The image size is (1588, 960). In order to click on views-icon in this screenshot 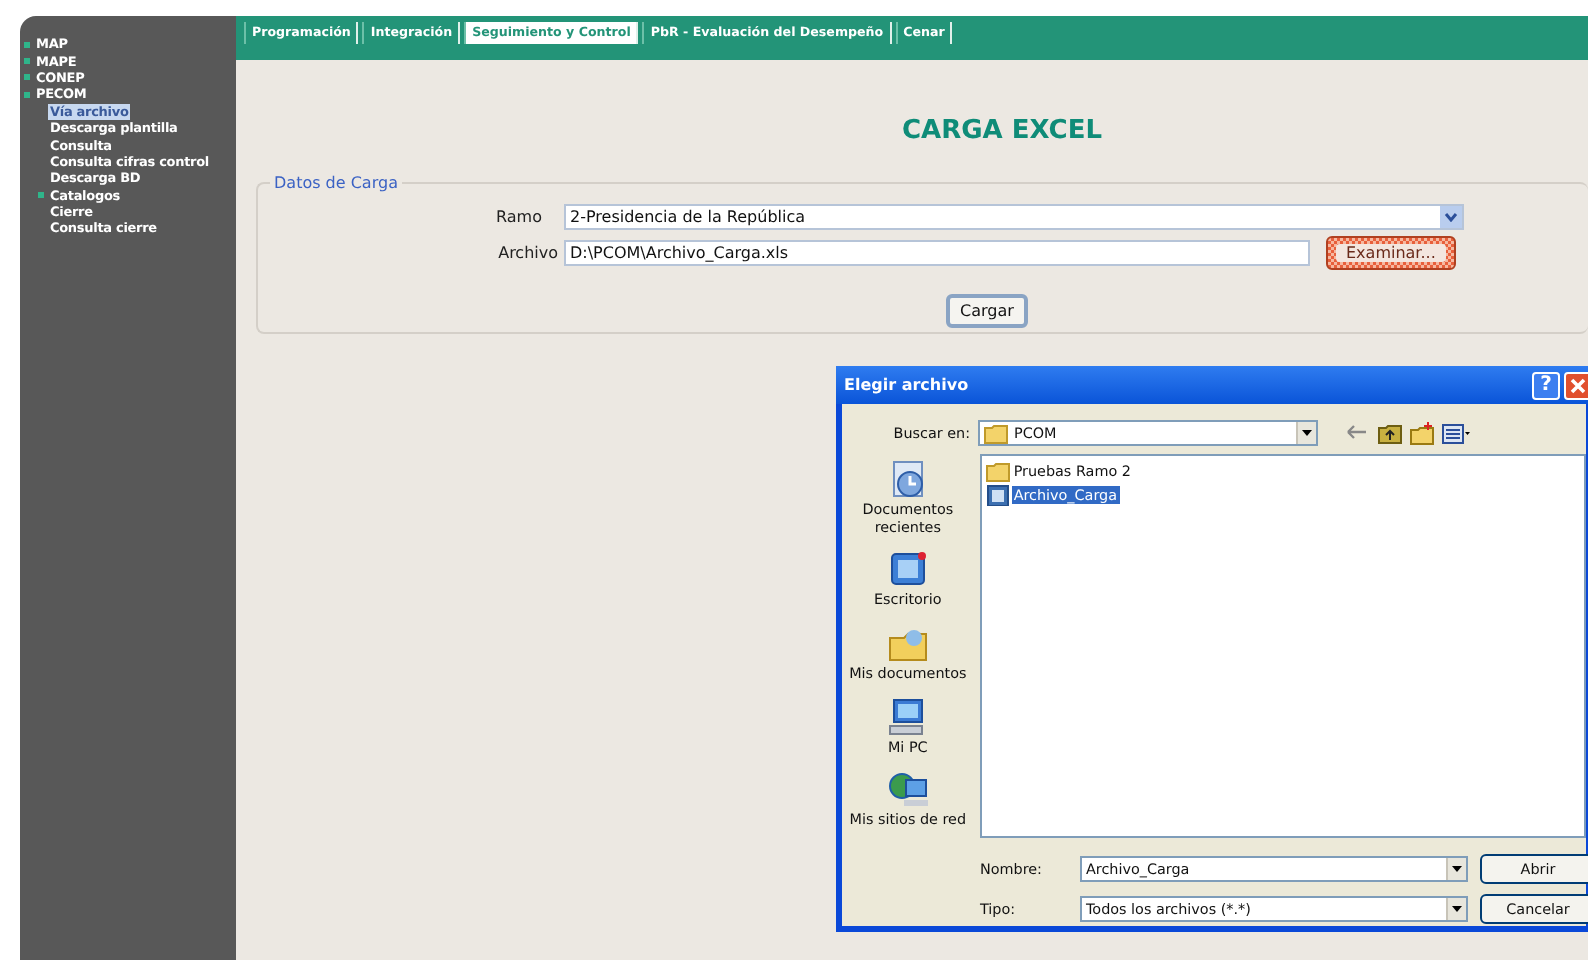, I will do `click(1456, 433)`.